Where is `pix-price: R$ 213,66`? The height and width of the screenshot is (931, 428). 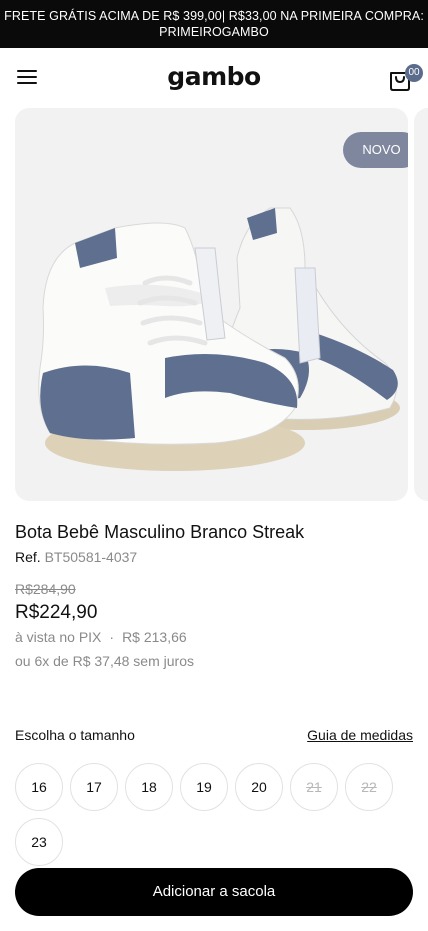 pix-price: R$ 213,66 is located at coordinates (154, 637).